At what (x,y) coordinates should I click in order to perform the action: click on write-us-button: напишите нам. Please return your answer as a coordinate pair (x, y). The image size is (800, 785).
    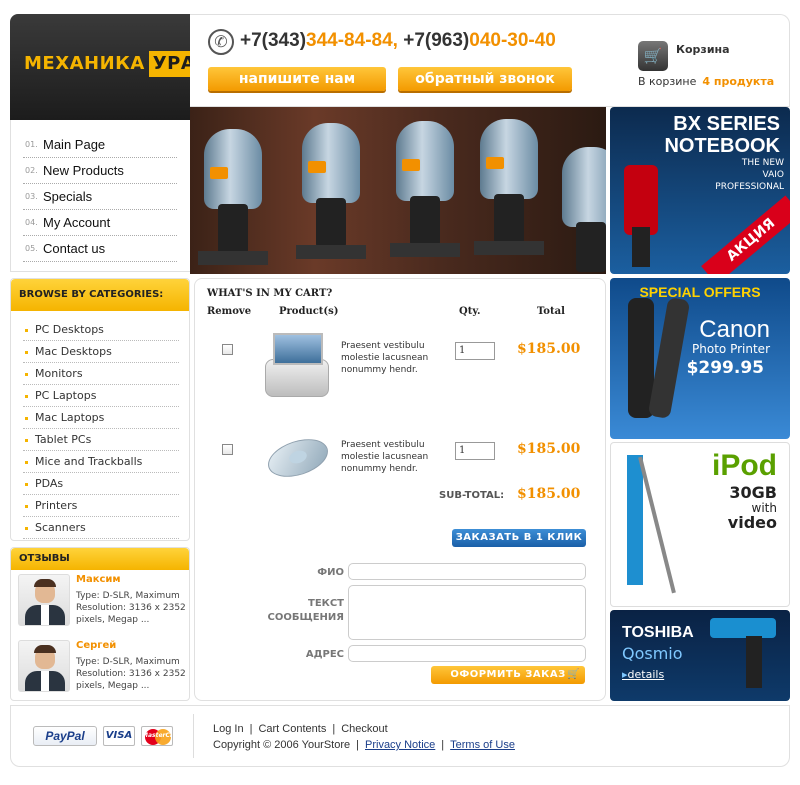
    Looking at the image, I should click on (297, 79).